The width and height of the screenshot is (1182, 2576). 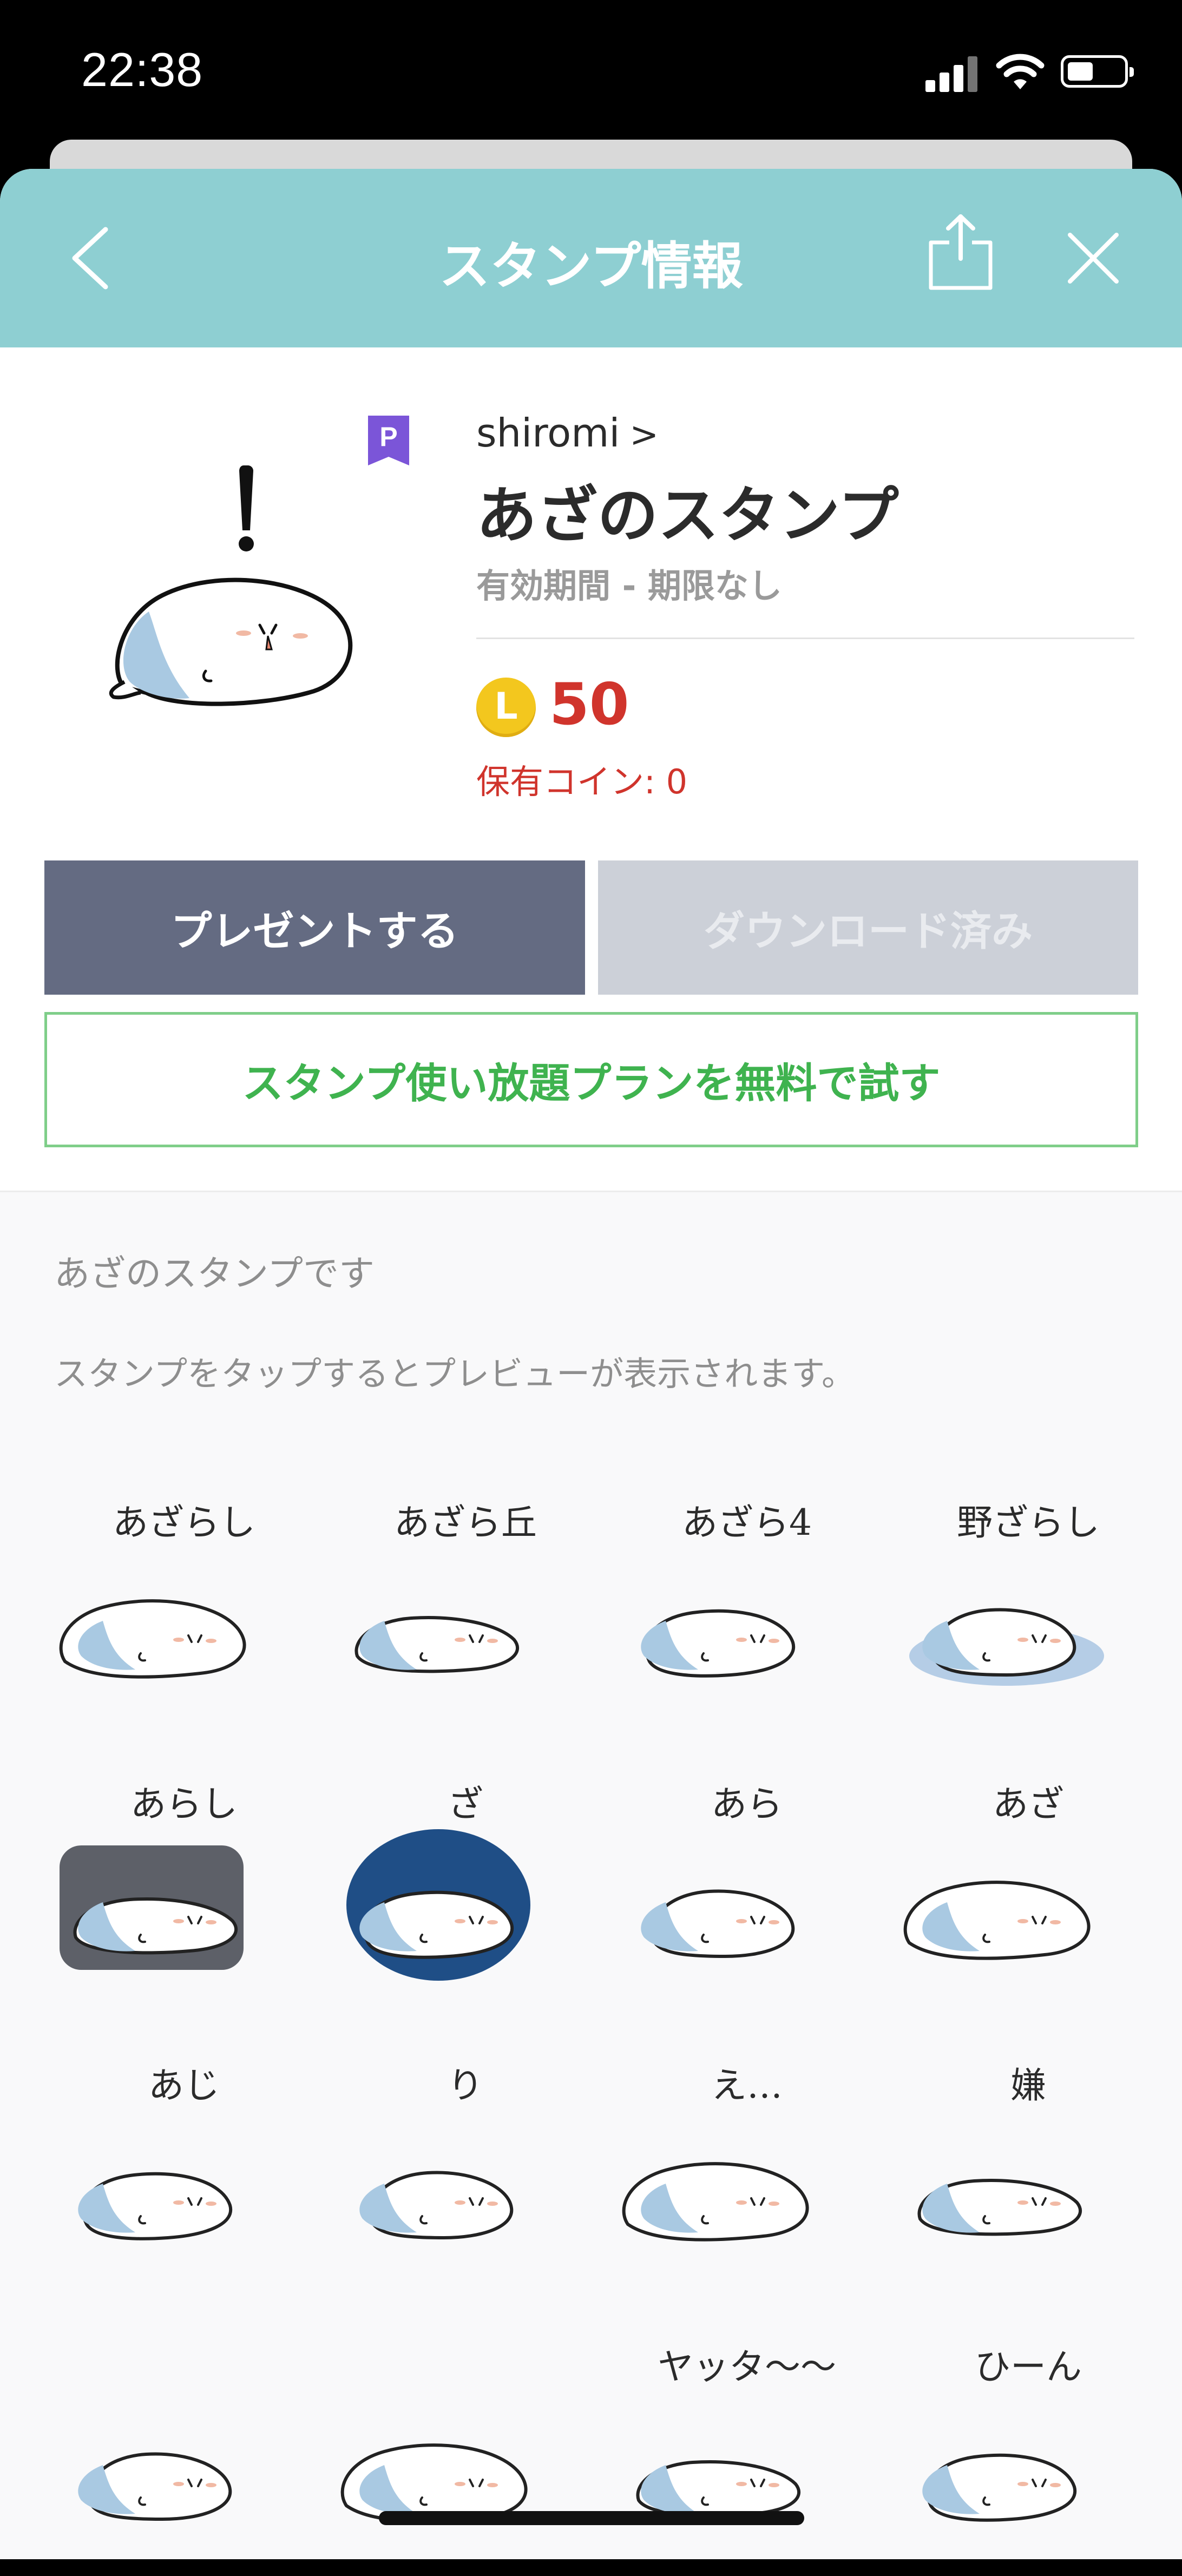 I want to click on section-divider, so click(x=591, y=1191).